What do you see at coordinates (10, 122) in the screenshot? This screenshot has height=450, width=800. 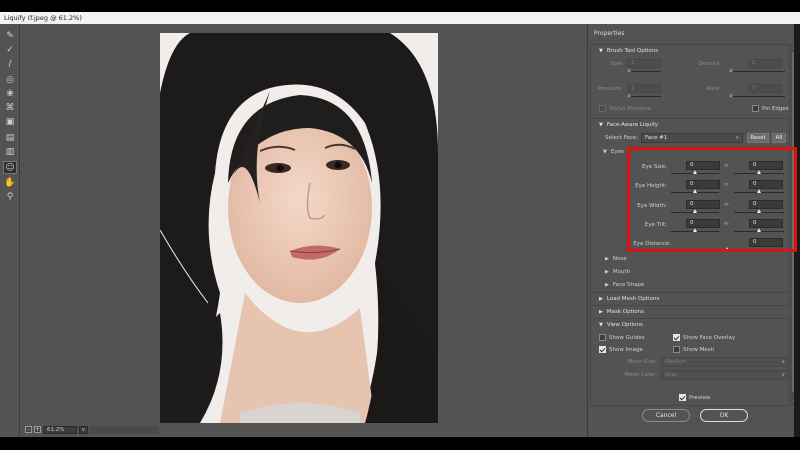 I see `push-left-icon: ▣` at bounding box center [10, 122].